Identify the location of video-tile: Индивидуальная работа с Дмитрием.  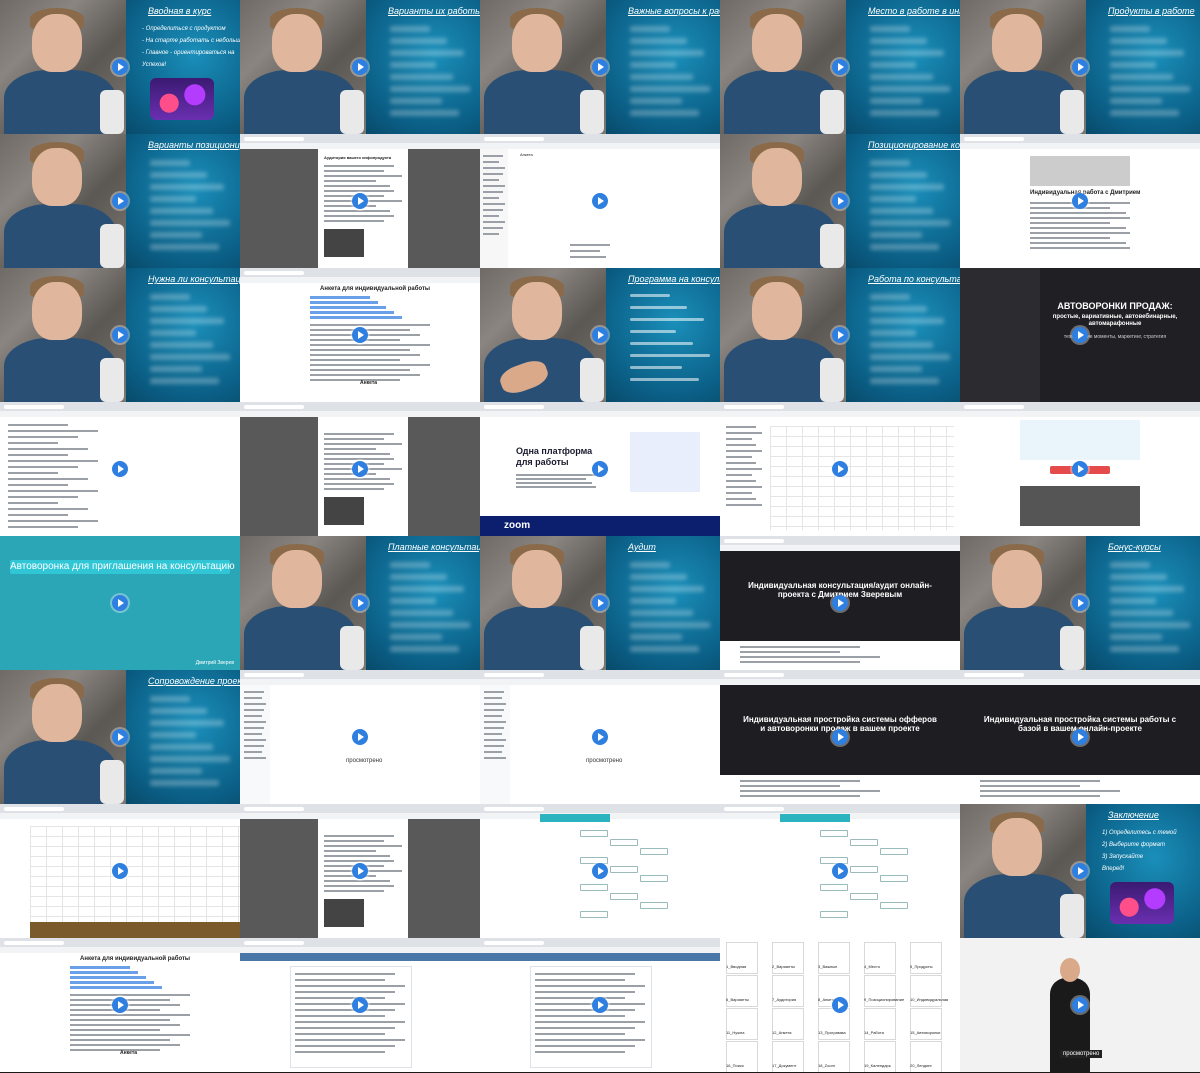
(1080, 201).